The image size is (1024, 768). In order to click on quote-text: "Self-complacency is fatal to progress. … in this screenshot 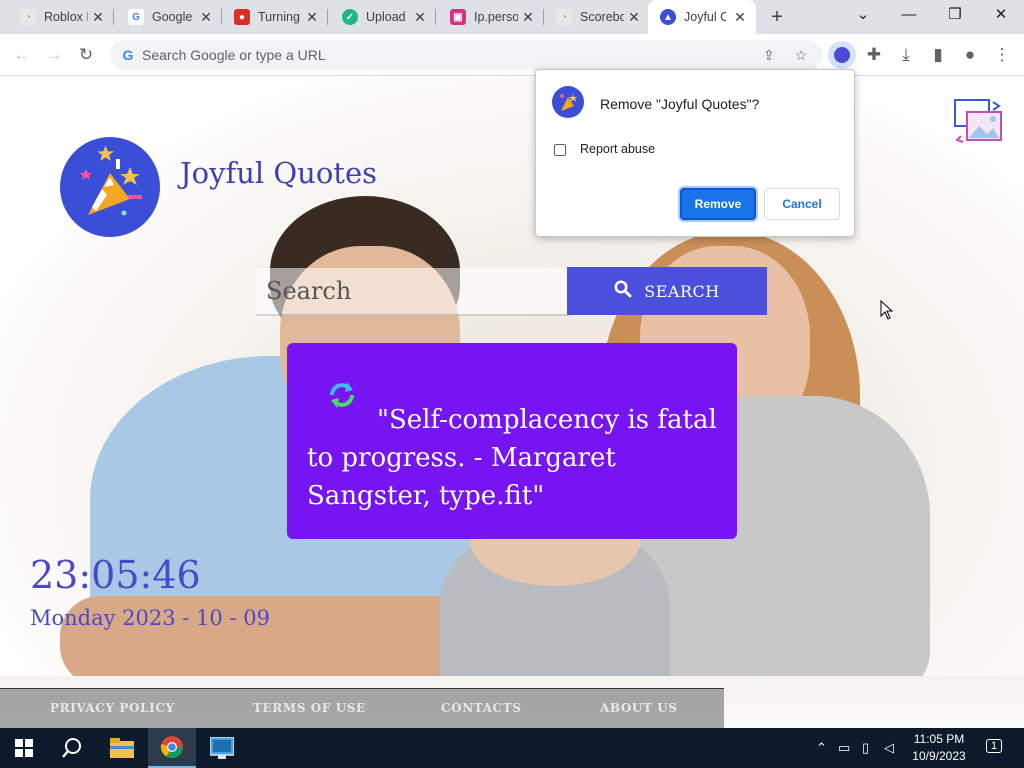, I will do `click(512, 458)`.